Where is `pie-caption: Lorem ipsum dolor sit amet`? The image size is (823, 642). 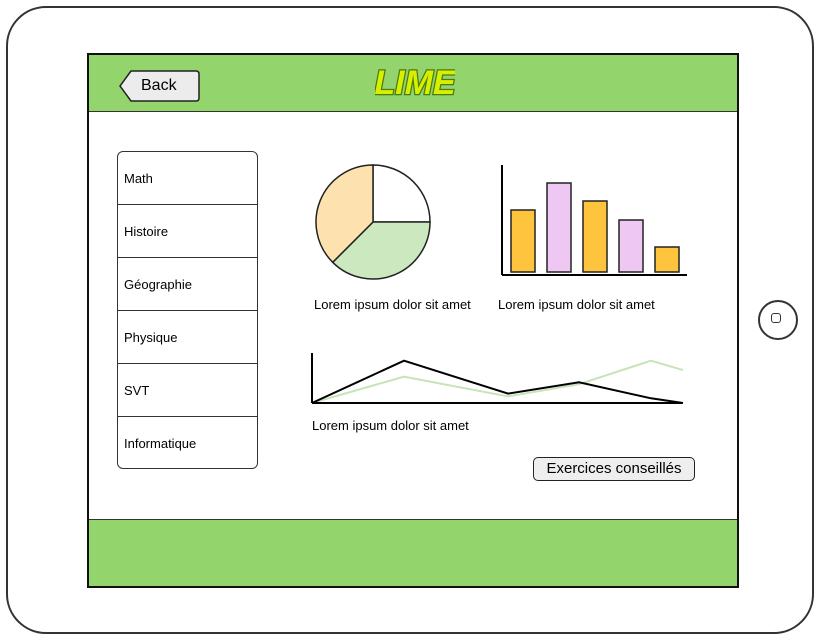 pie-caption: Lorem ipsum dolor sit amet is located at coordinates (392, 304).